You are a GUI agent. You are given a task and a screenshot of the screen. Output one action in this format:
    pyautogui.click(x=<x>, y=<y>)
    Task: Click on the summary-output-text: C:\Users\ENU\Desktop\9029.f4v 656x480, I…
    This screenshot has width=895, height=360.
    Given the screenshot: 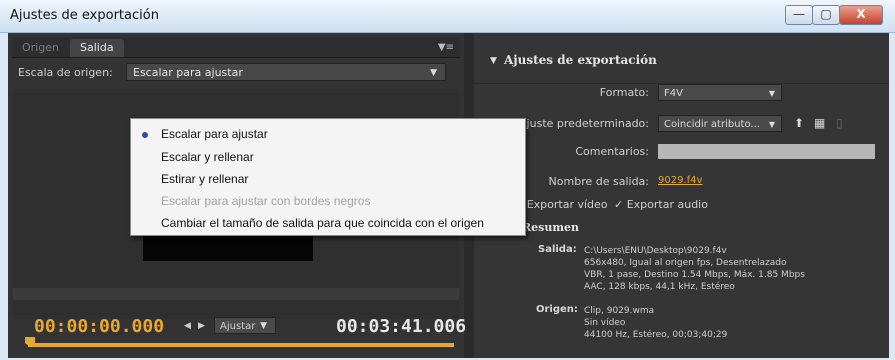 What is the action you would take?
    pyautogui.click(x=694, y=269)
    